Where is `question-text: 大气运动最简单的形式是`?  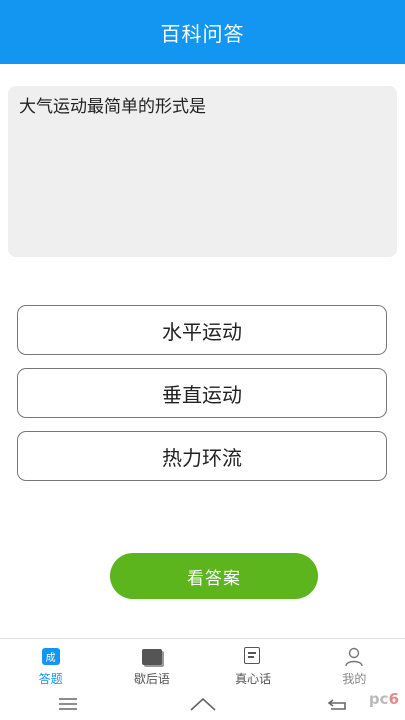 question-text: 大气运动最简单的形式是 is located at coordinates (112, 107).